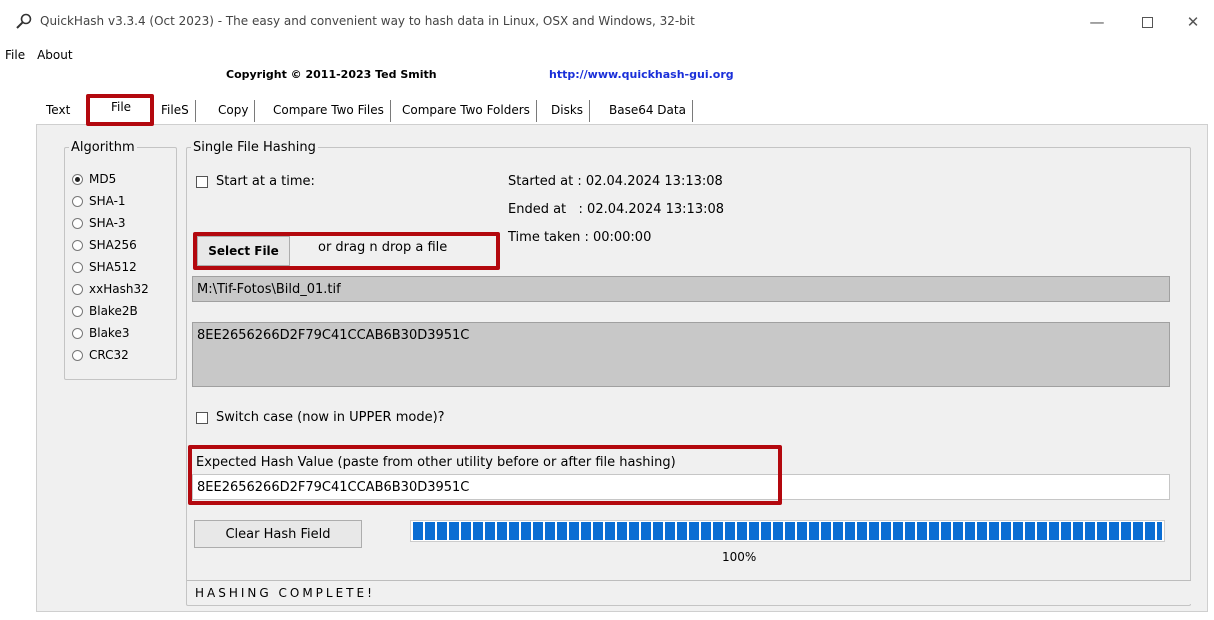 Image resolution: width=1214 pixels, height=620 pixels. What do you see at coordinates (254, 147) in the screenshot?
I see `single-file-legend: Single File Hashing` at bounding box center [254, 147].